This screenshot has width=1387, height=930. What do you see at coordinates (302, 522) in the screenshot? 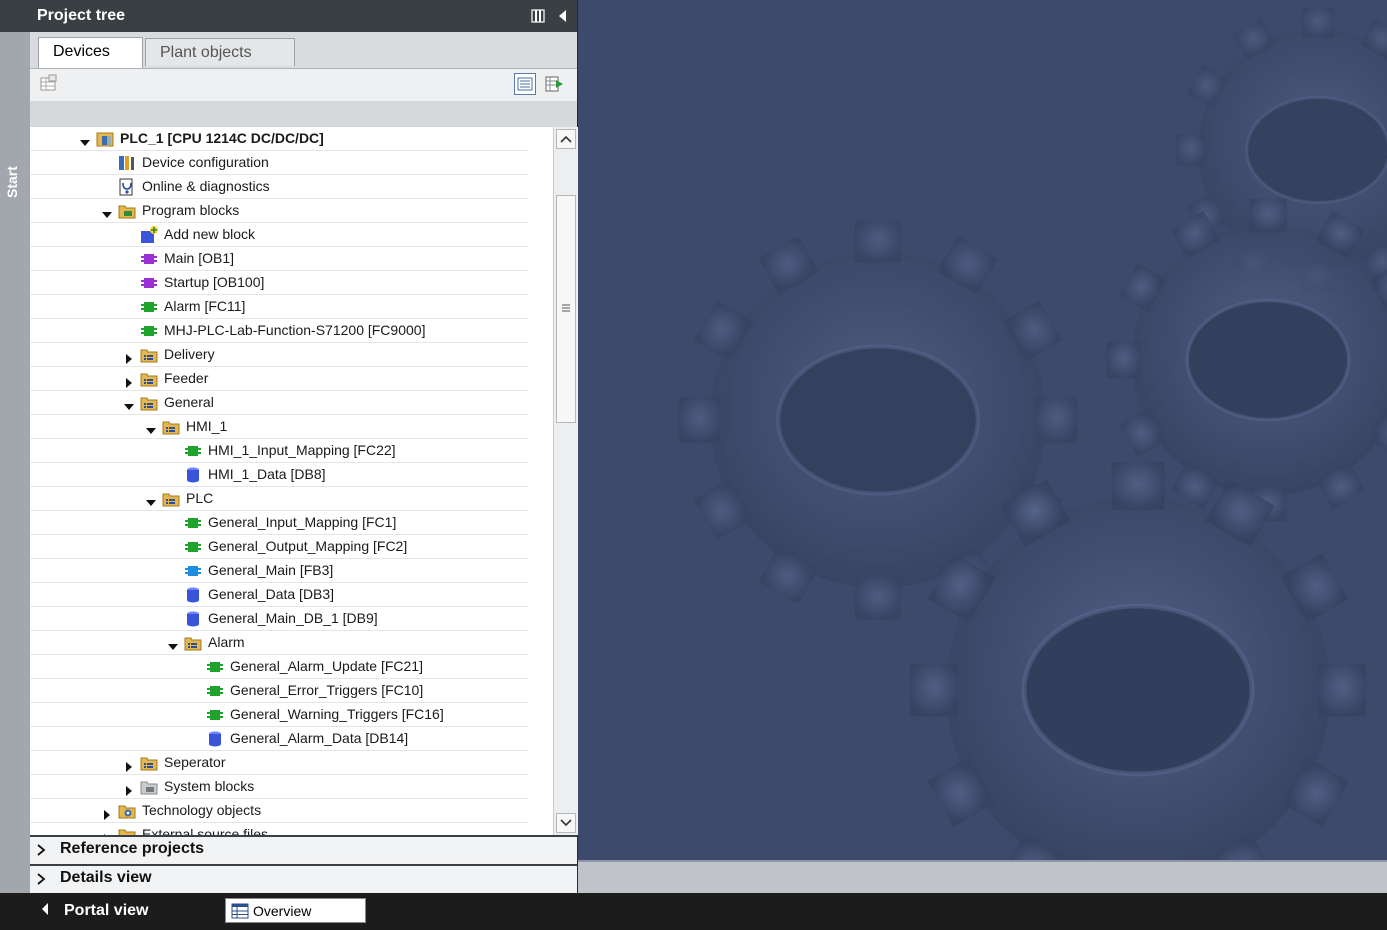
I see `tree-item-label: General_Input_Mapping [FC1]` at bounding box center [302, 522].